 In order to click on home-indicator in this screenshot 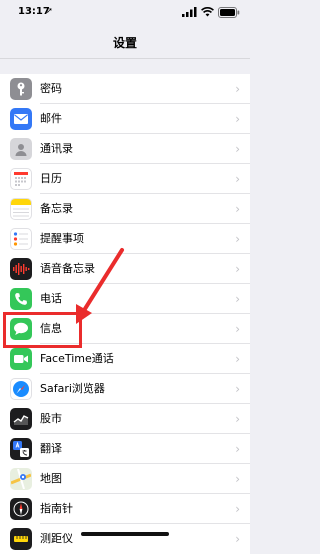, I will do `click(125, 534)`.